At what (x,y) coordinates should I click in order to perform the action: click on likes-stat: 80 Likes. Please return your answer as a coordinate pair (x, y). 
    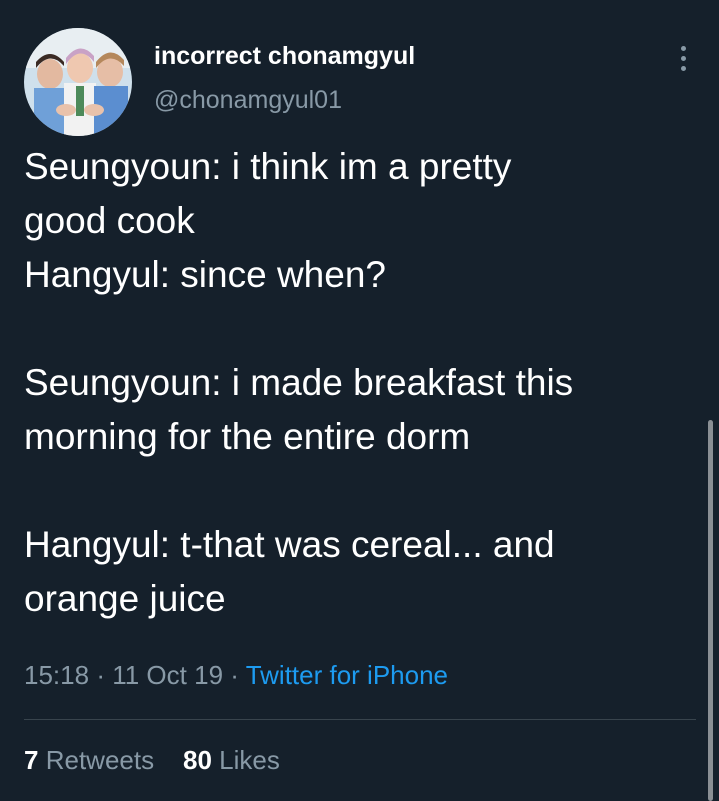
    Looking at the image, I should click on (231, 760).